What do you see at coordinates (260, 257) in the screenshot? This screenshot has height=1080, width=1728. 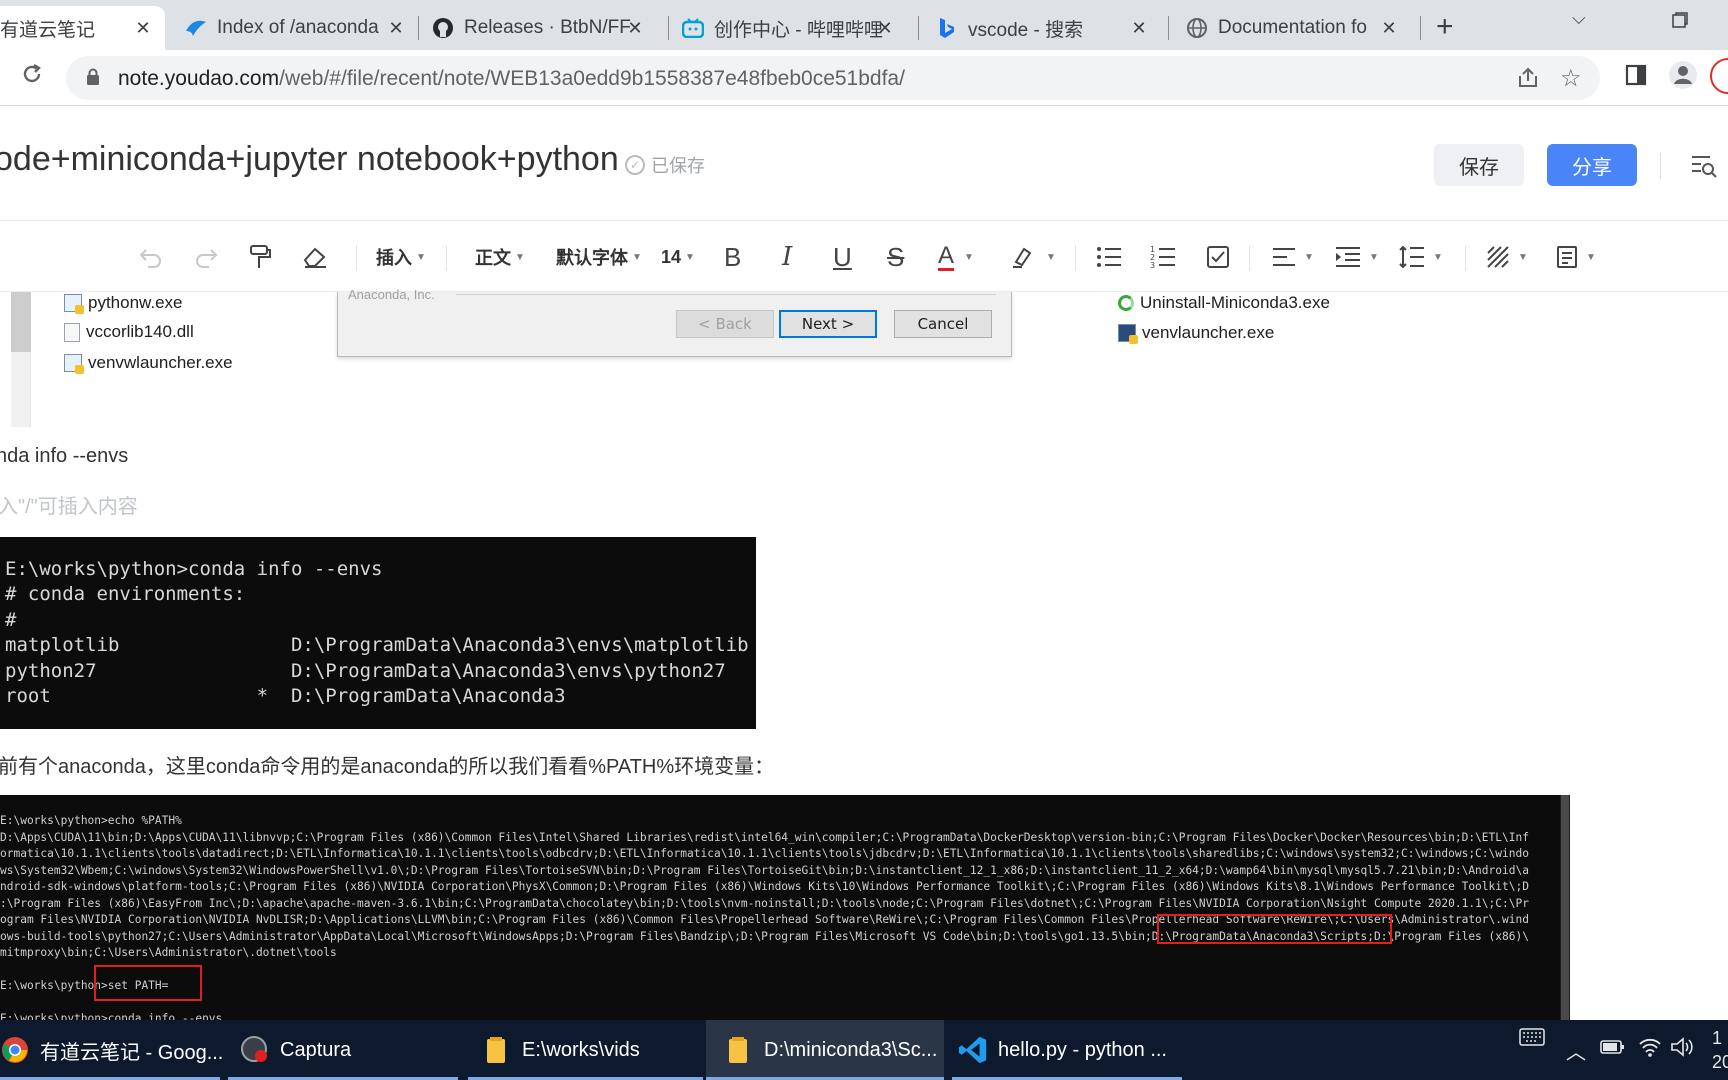 I see `format-painter-icon` at bounding box center [260, 257].